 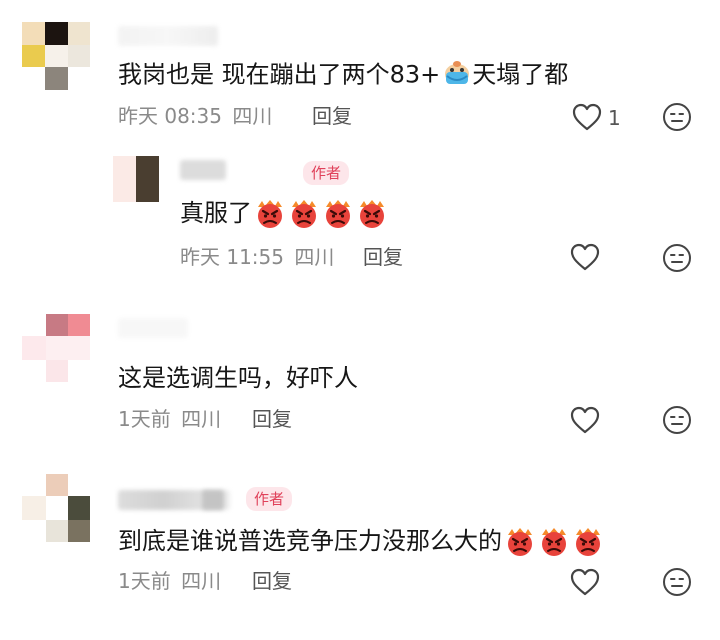 I want to click on comment-meta: 昨天 08:35 四川, so click(x=195, y=116).